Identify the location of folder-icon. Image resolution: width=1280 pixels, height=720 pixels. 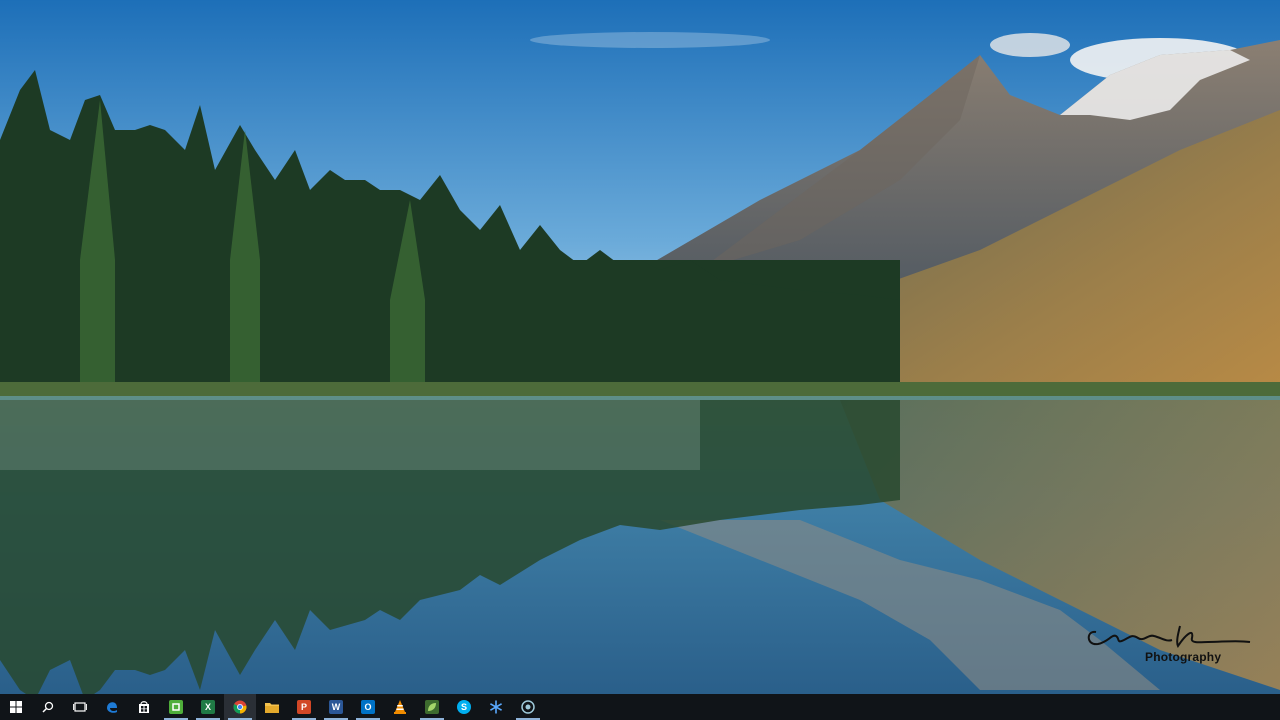
(272, 708).